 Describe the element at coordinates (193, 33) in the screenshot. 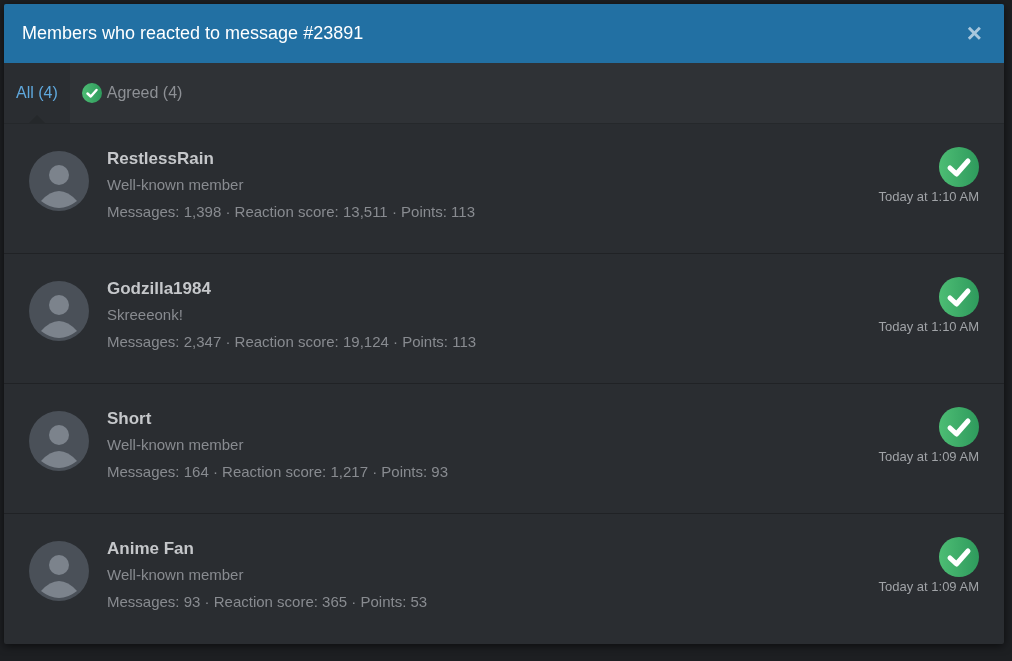

I see `dialog-title: Members who reacted to message #23891` at that location.